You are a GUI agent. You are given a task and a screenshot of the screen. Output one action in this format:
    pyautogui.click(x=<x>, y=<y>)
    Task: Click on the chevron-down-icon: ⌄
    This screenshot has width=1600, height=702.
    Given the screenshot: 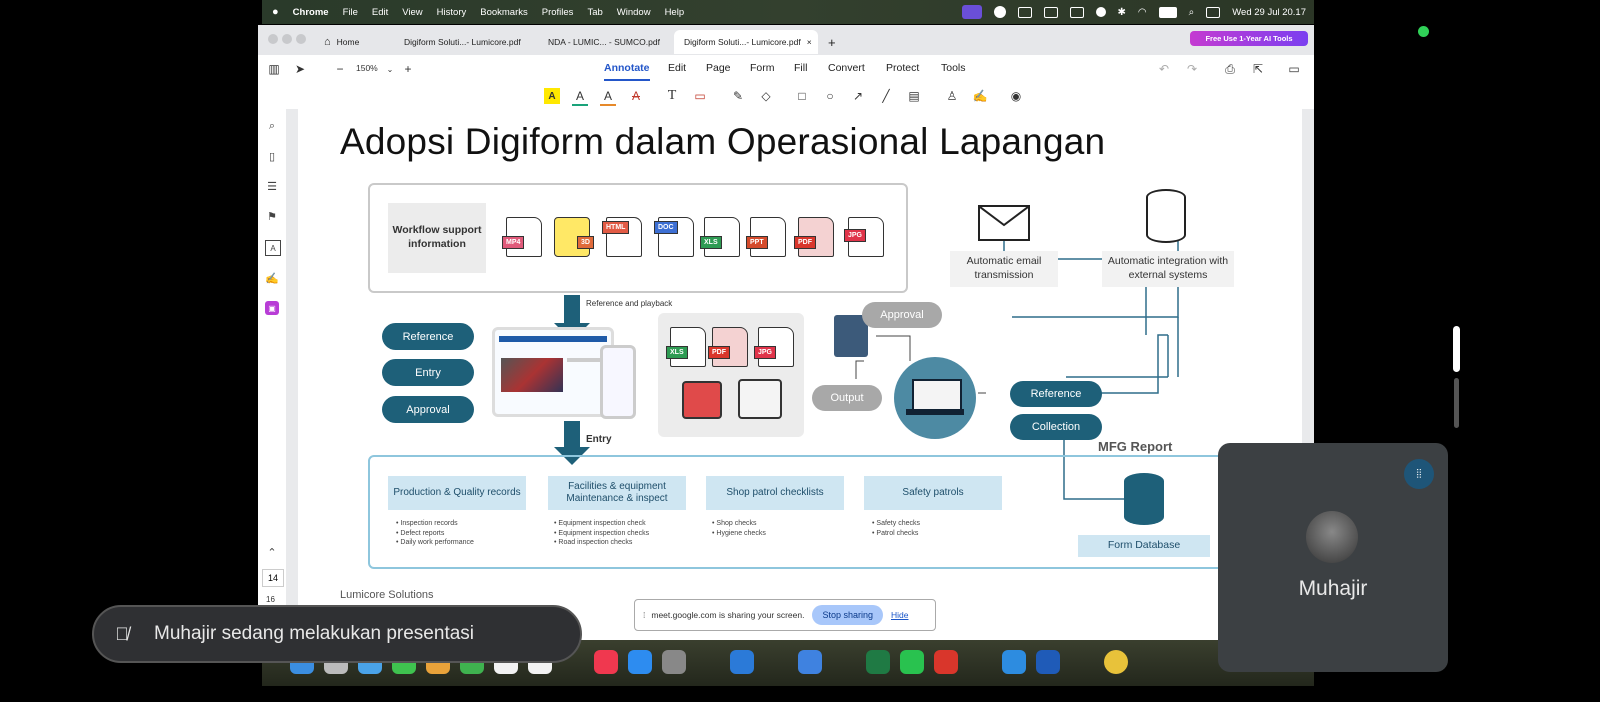 What is the action you would take?
    pyautogui.click(x=390, y=69)
    